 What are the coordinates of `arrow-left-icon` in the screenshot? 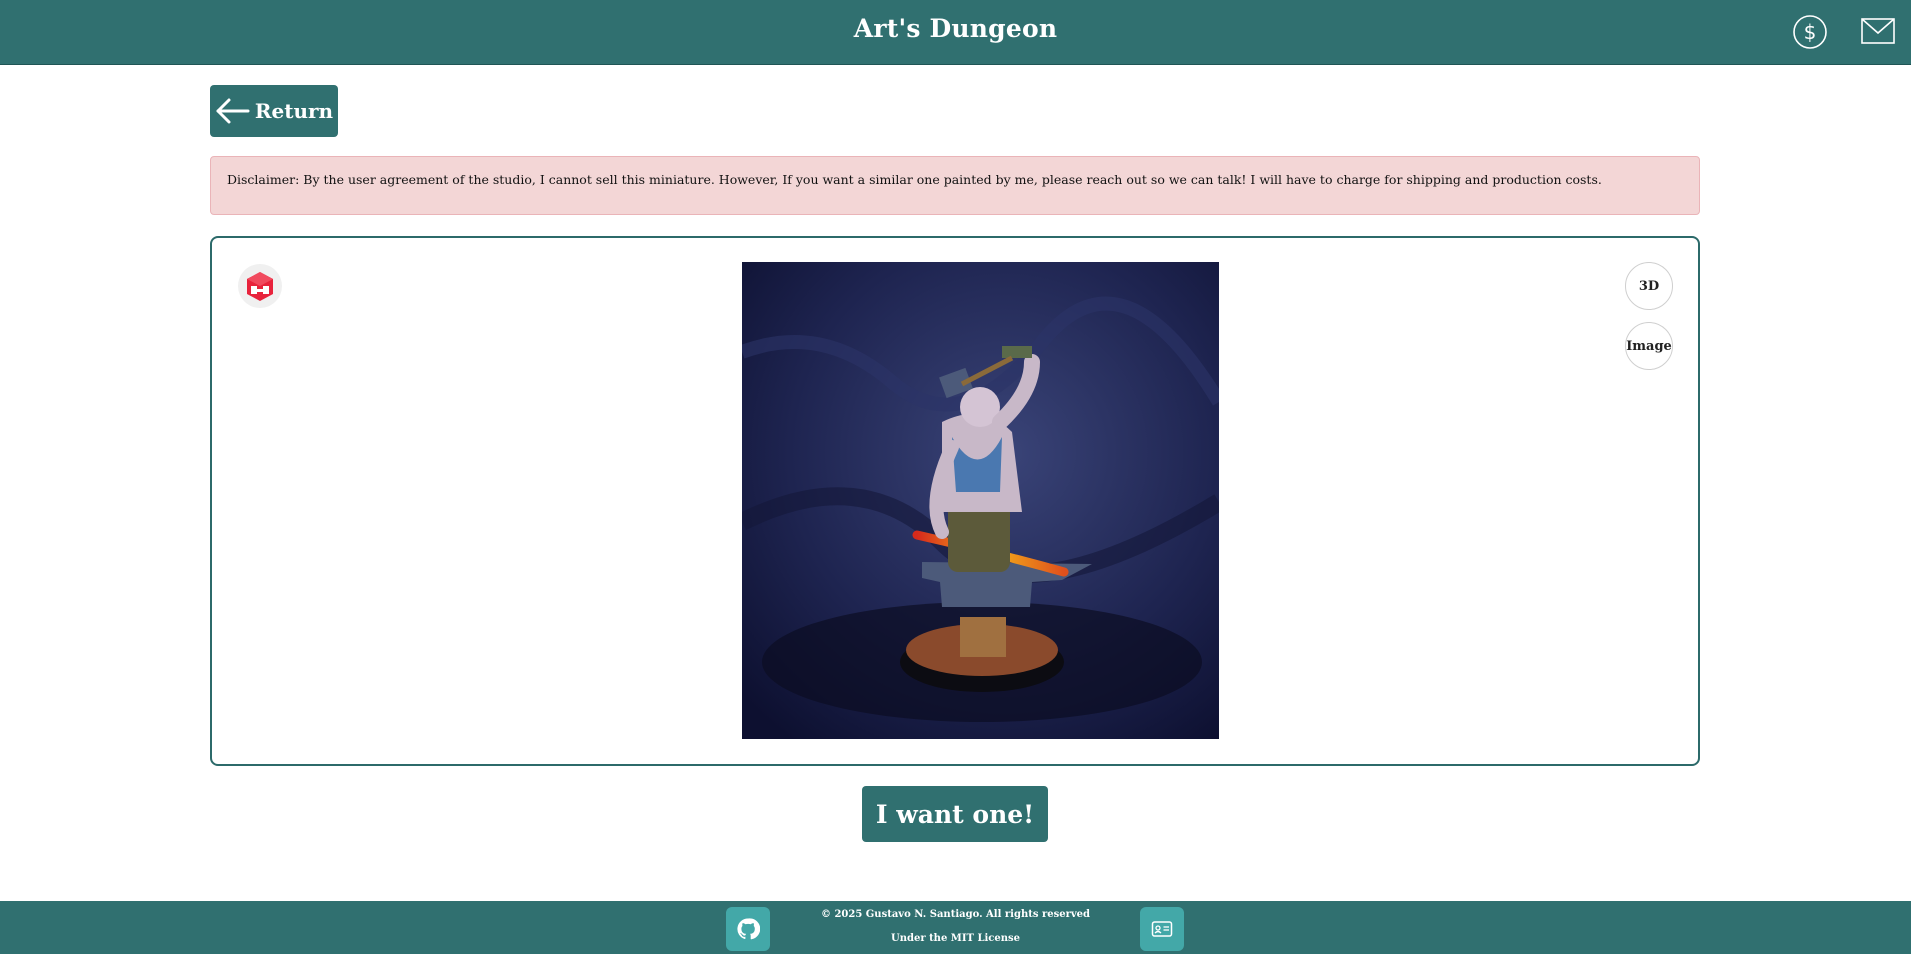 It's located at (233, 111).